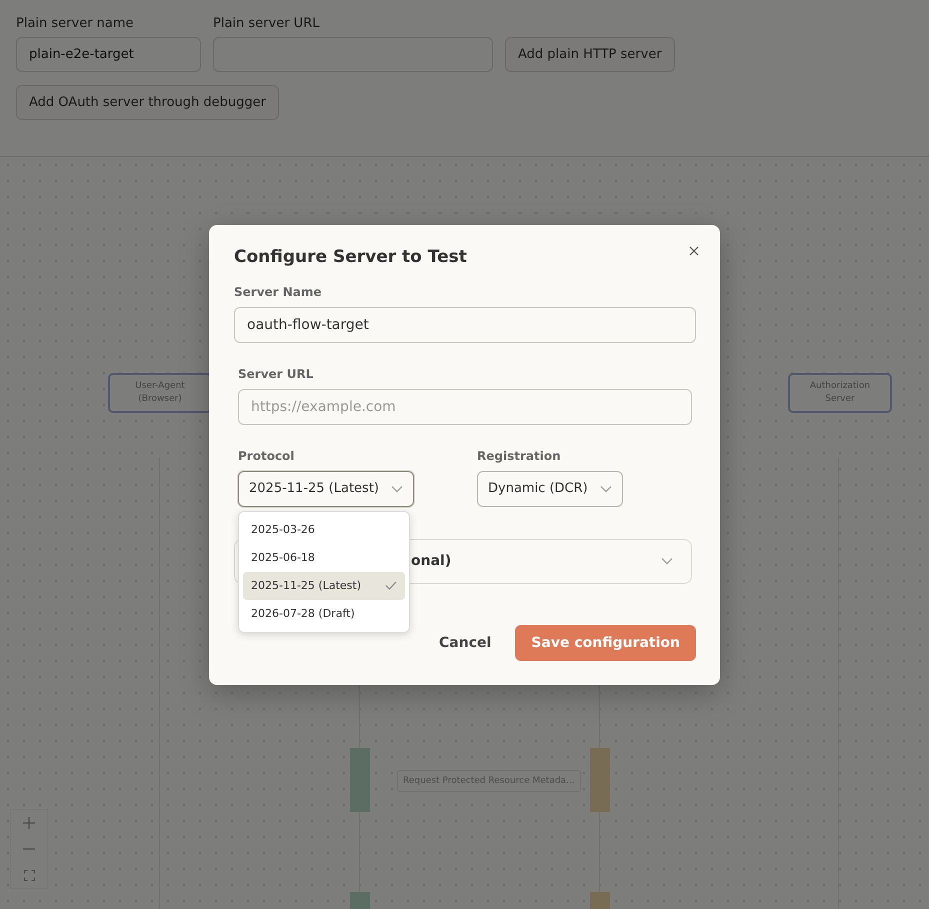 This screenshot has height=909, width=929. What do you see at coordinates (267, 455) in the screenshot?
I see `field-label: Protocol` at bounding box center [267, 455].